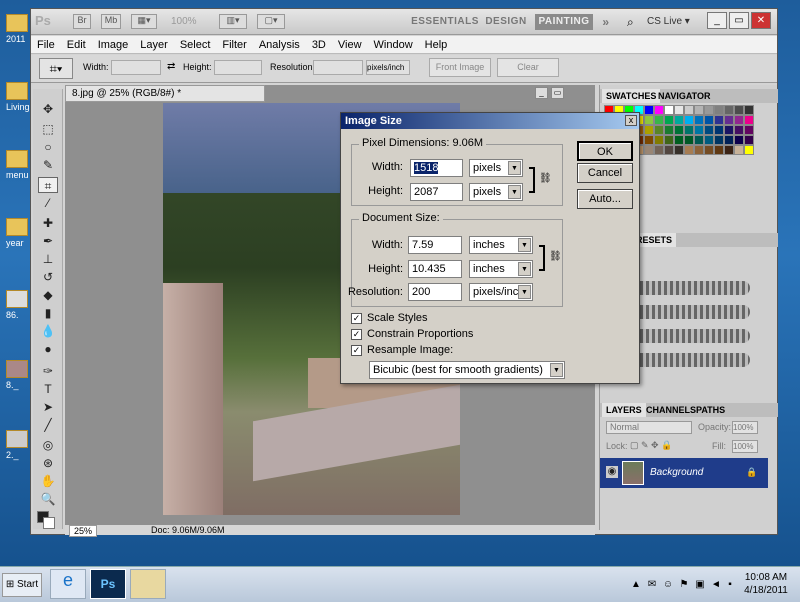  Describe the element at coordinates (630, 22) in the screenshot. I see `search-icon: ⌕` at that location.